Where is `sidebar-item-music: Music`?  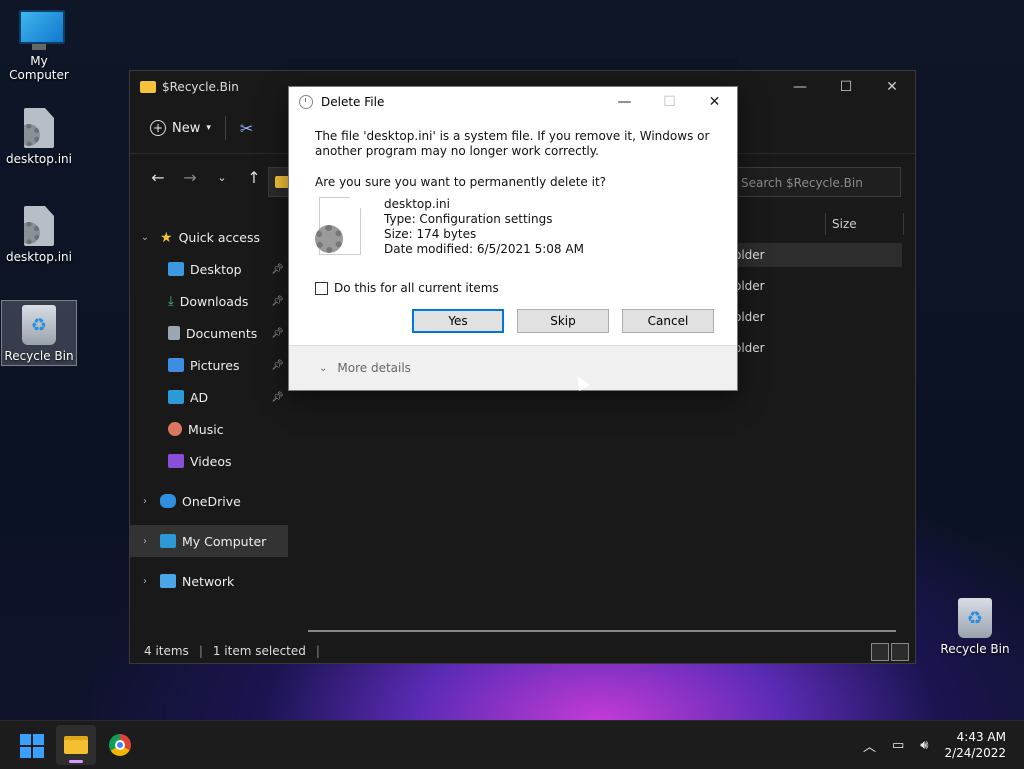 sidebar-item-music: Music is located at coordinates (209, 429).